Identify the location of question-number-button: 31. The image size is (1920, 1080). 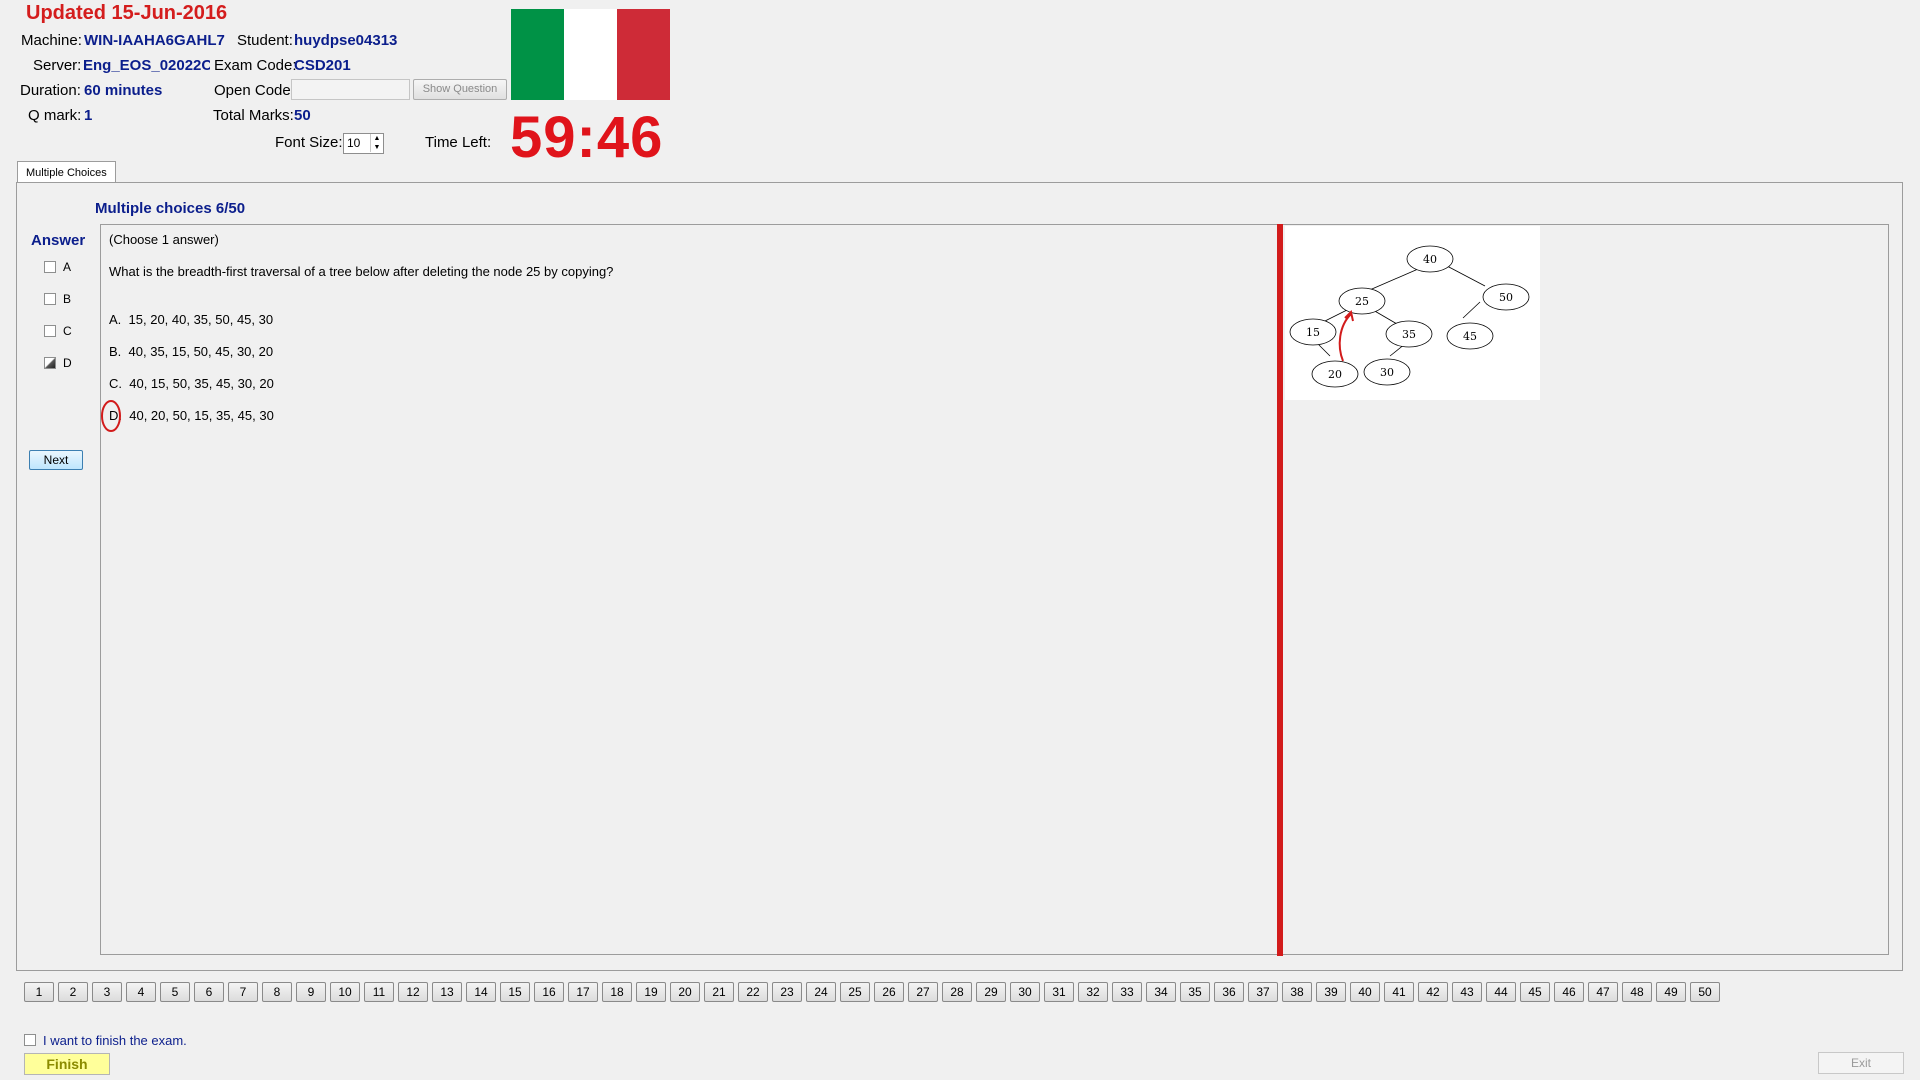
(1059, 992).